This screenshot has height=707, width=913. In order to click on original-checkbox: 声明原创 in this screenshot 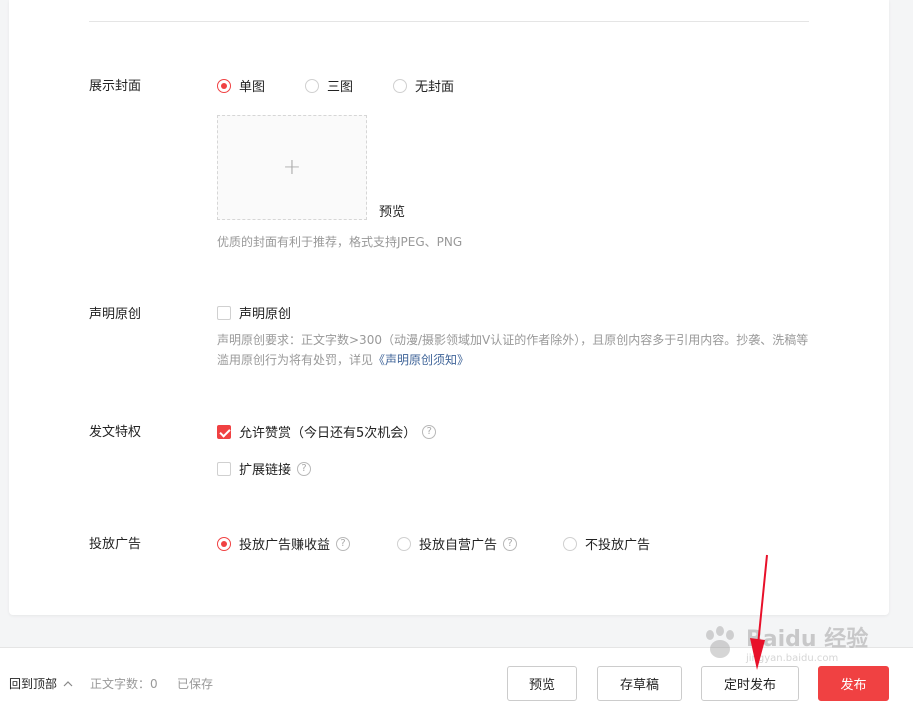, I will do `click(254, 312)`.